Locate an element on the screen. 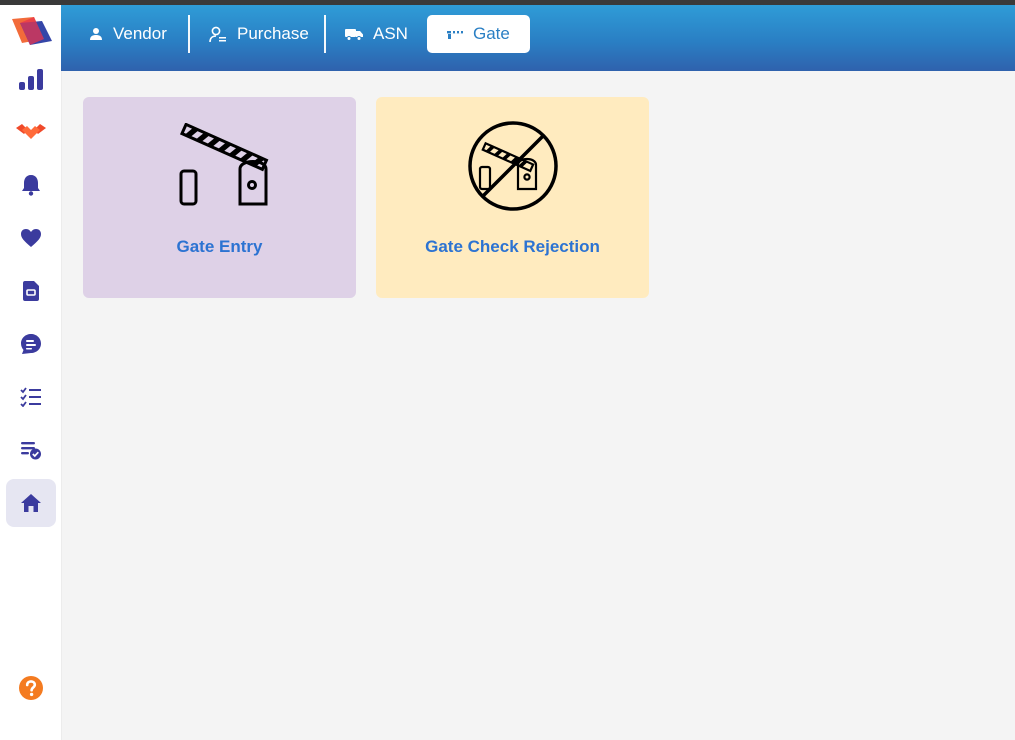 The height and width of the screenshot is (740, 1015). sidebar-item-notifications is located at coordinates (31, 185).